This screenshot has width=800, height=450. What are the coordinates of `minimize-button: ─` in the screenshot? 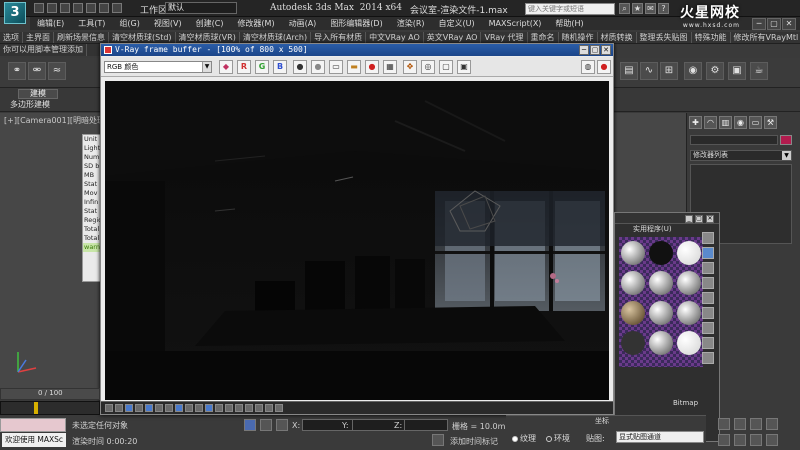 It's located at (759, 24).